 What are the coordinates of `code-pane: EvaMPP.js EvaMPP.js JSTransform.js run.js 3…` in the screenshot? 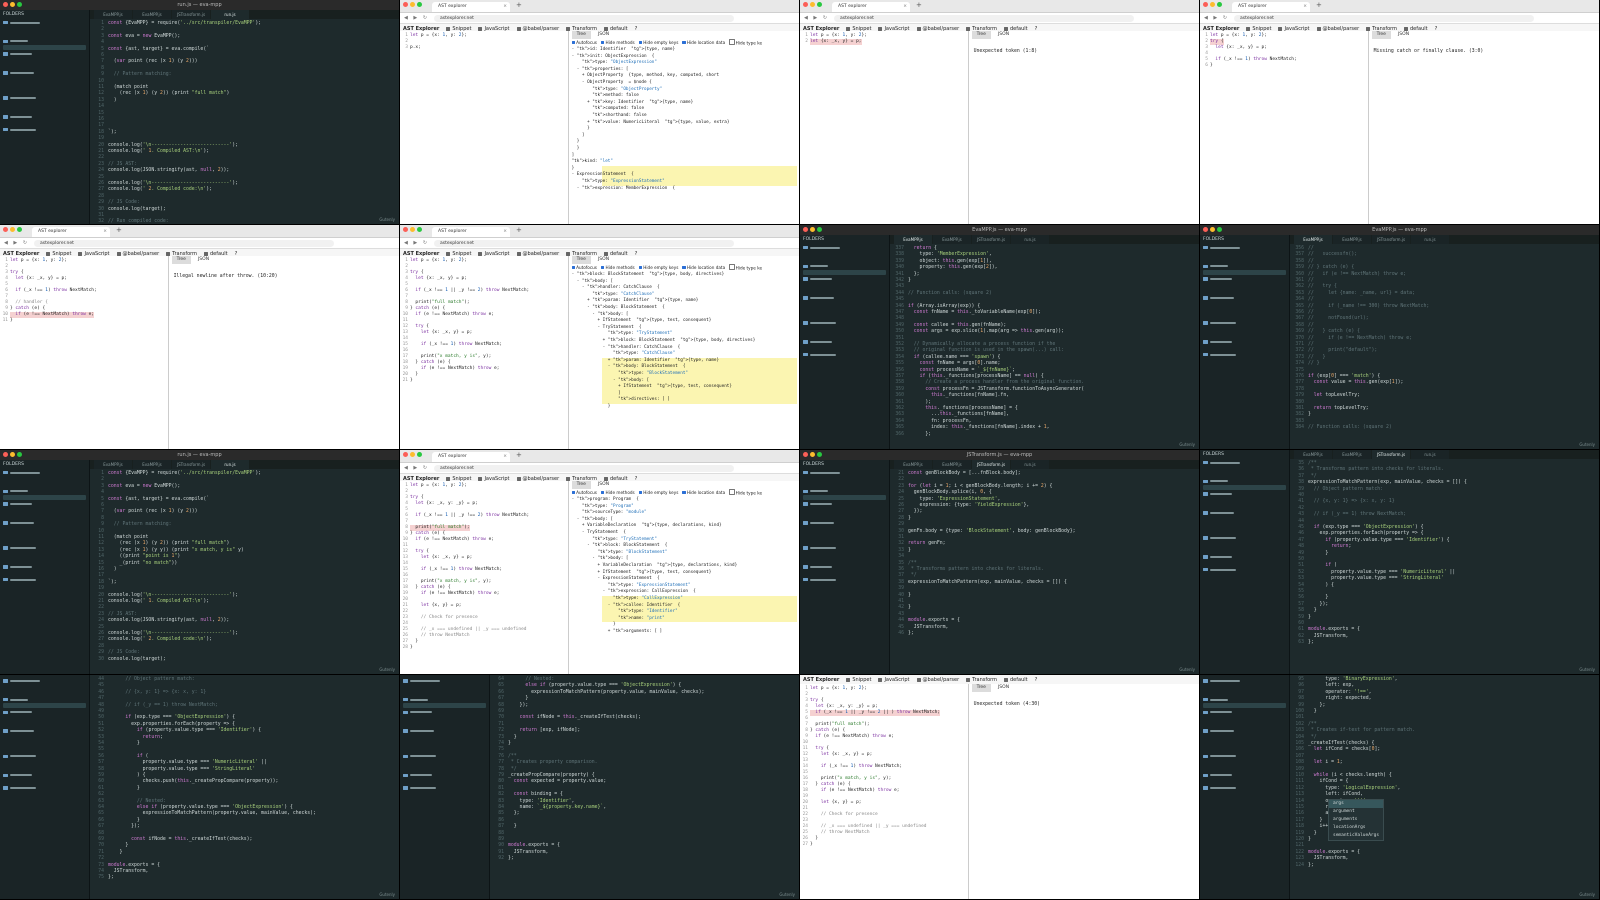 It's located at (1444, 342).